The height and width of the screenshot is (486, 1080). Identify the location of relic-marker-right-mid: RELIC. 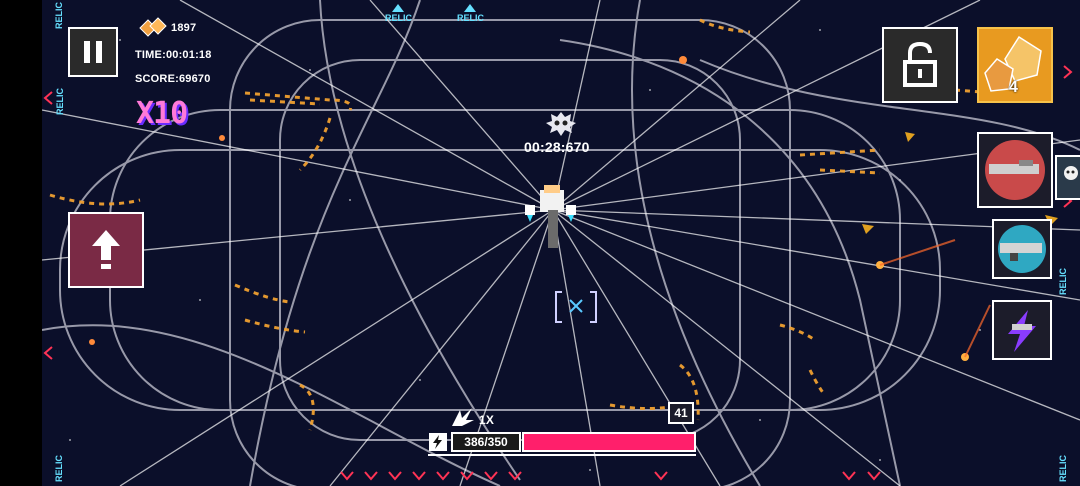
(1063, 281).